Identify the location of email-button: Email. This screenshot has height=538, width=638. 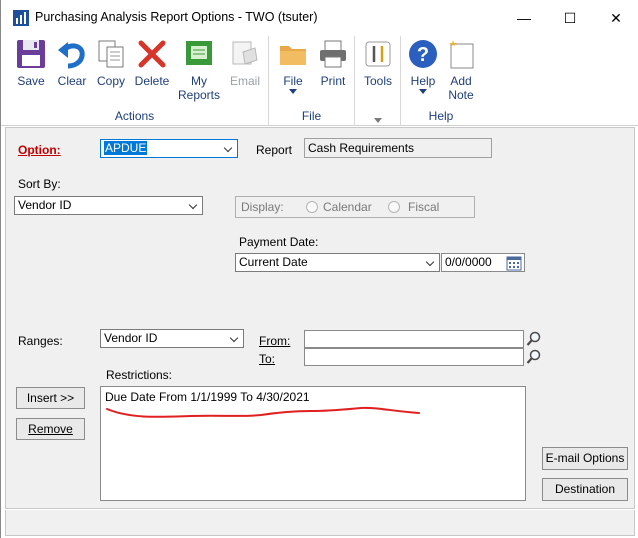
(245, 63).